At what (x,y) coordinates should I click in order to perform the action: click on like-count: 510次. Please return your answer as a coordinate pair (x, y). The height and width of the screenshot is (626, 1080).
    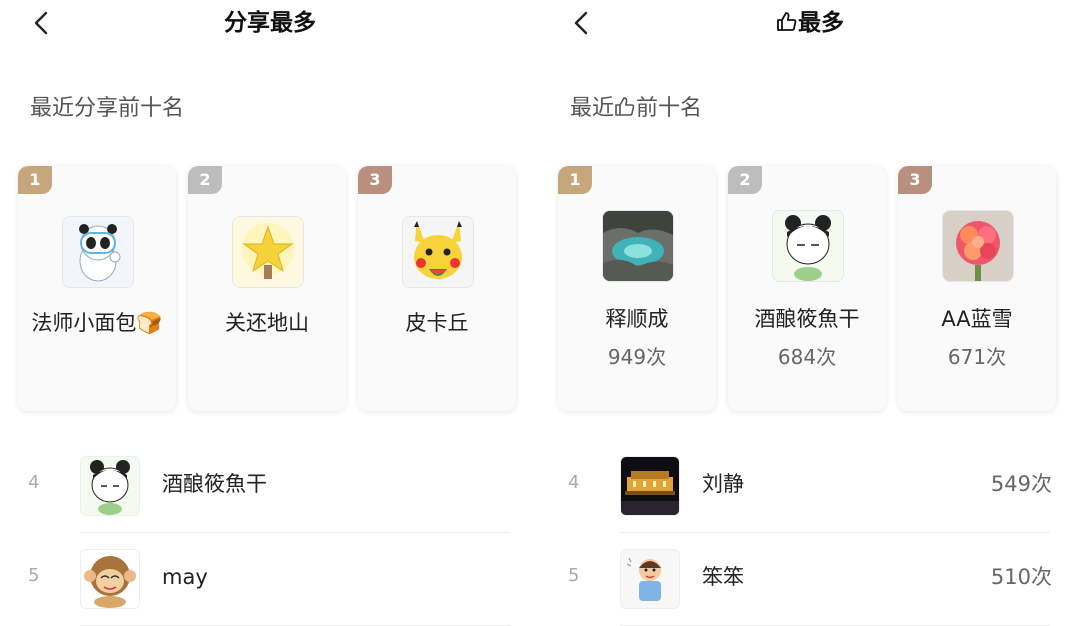
    Looking at the image, I should click on (1021, 577).